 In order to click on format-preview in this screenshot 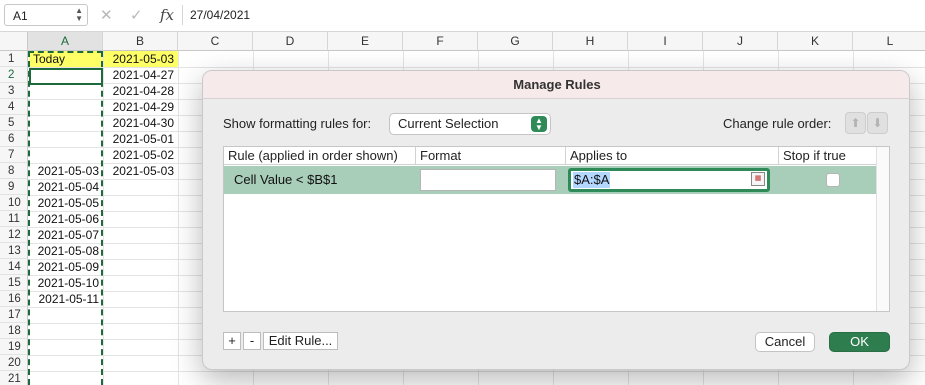, I will do `click(488, 180)`.